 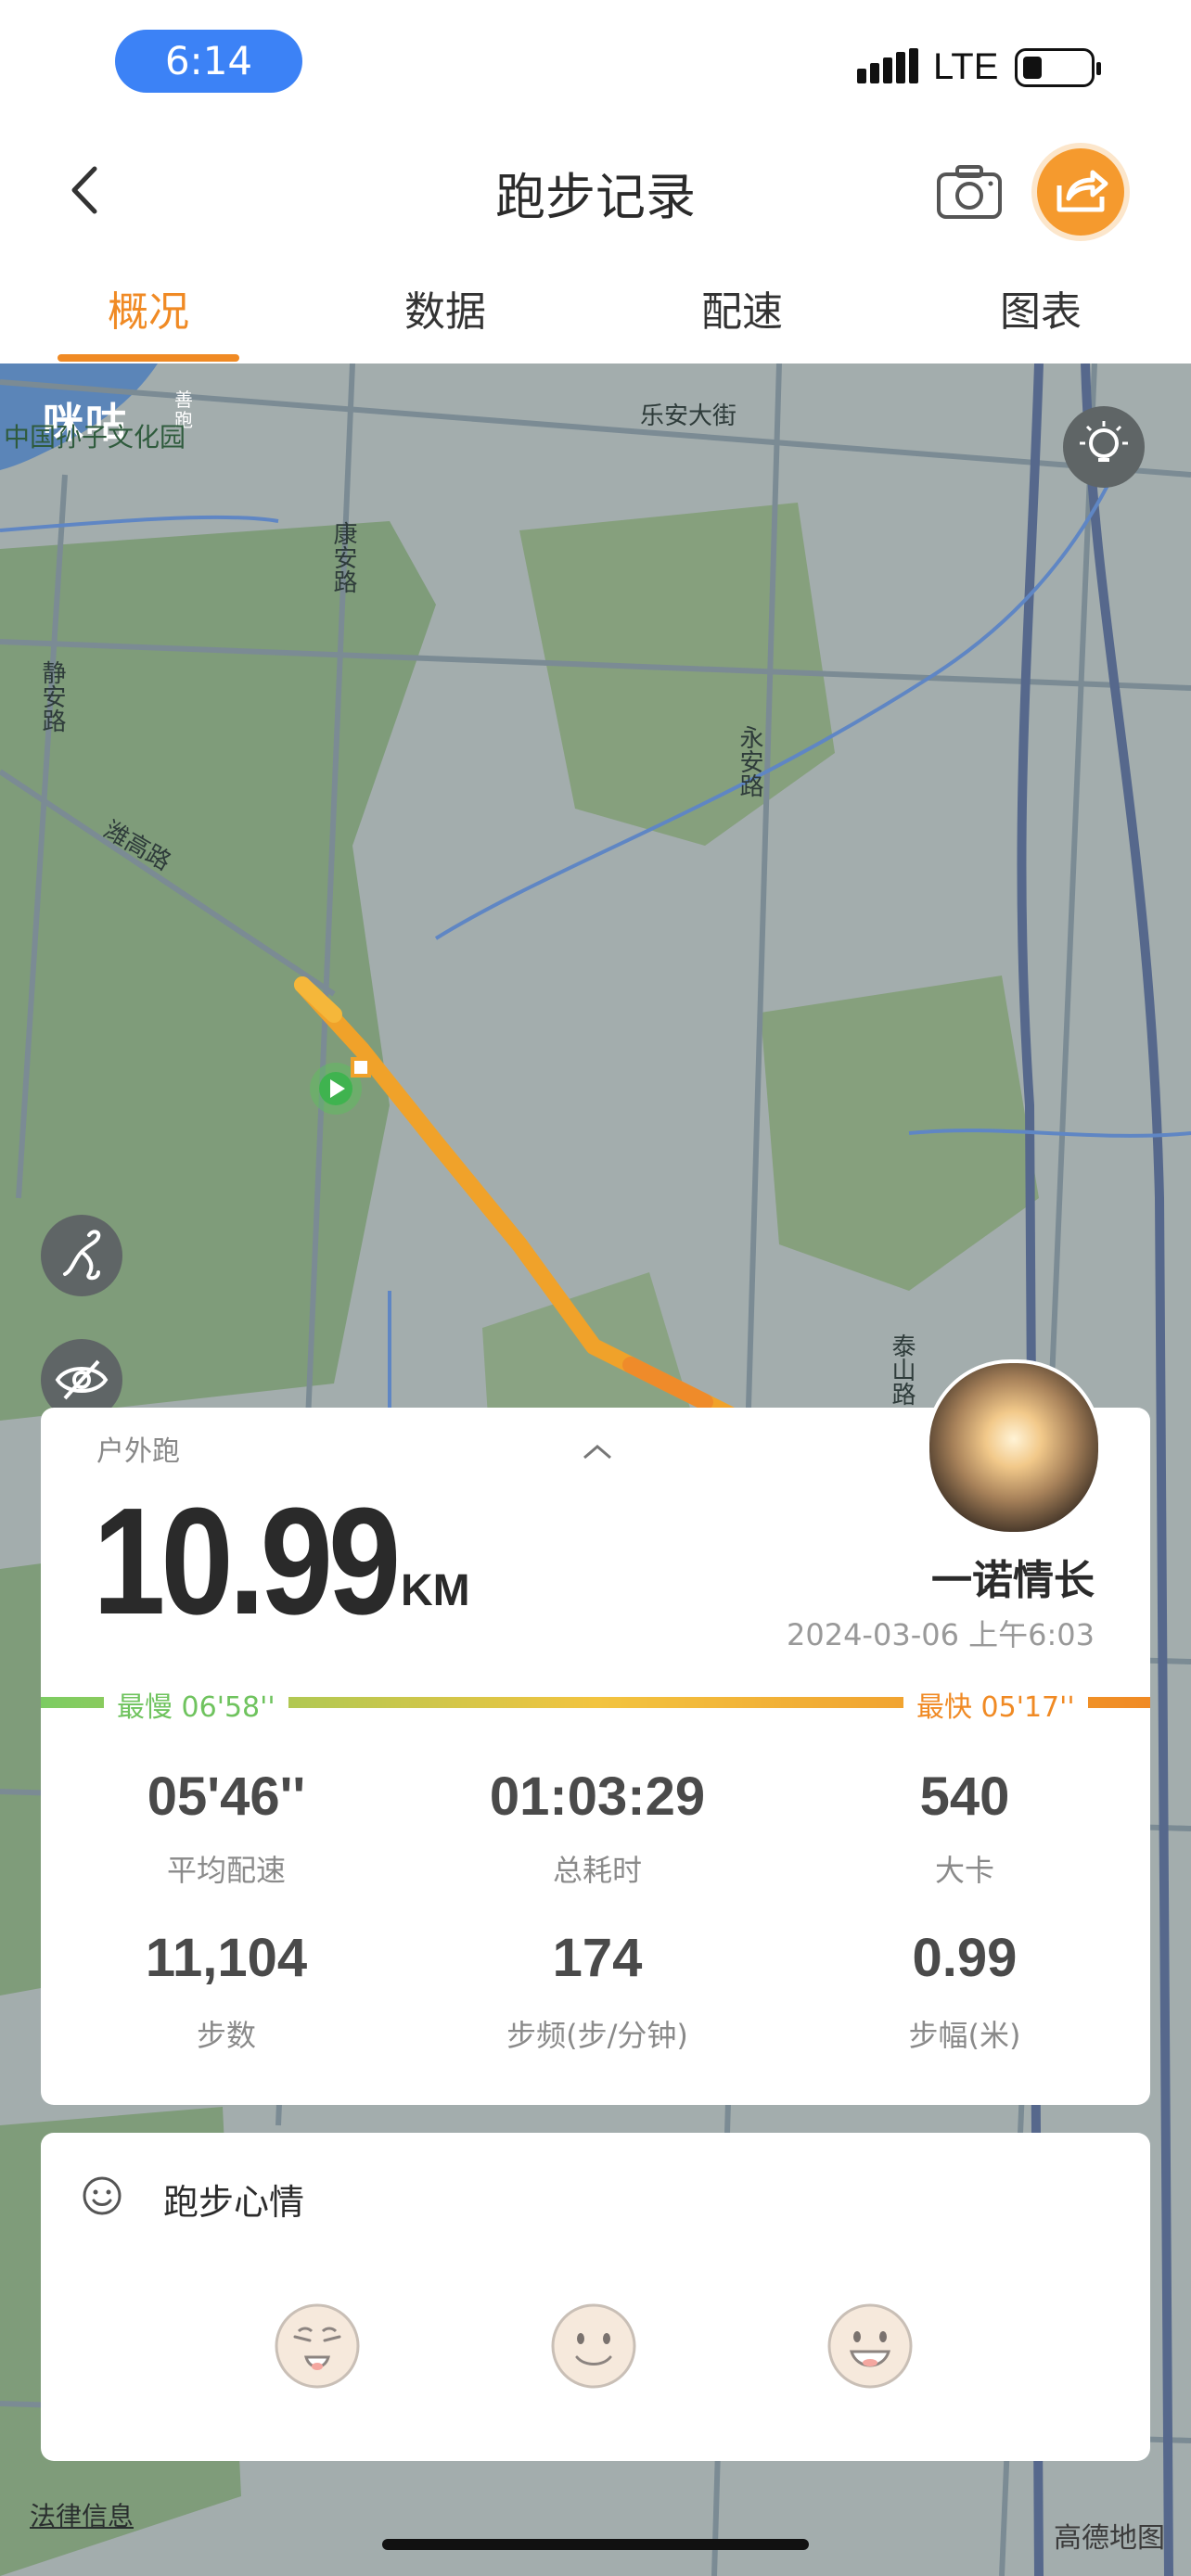 What do you see at coordinates (148, 308) in the screenshot?
I see `tab-overview: 概况` at bounding box center [148, 308].